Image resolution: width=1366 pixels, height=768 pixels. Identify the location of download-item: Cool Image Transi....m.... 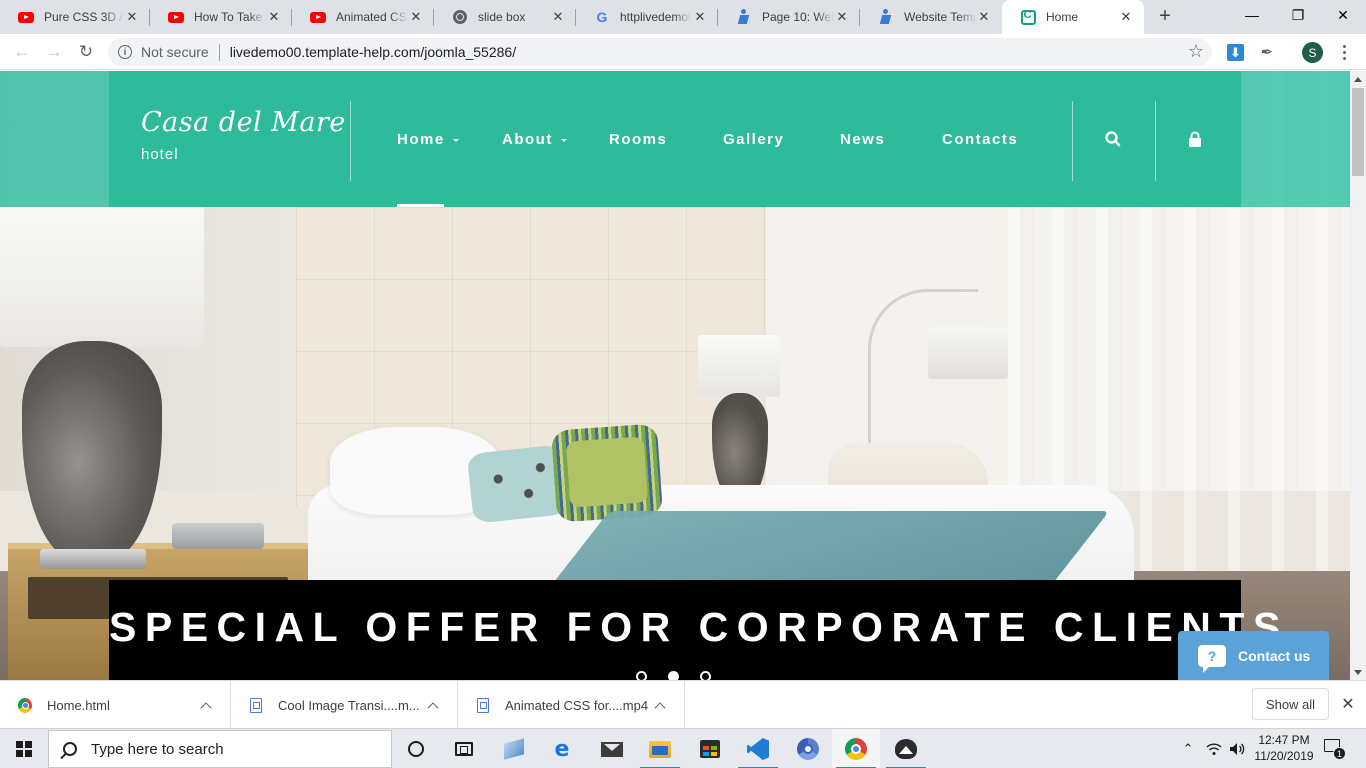
(344, 705).